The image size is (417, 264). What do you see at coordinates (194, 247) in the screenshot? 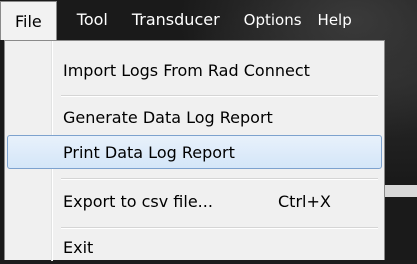
I see `menu-item-exit: Exit` at bounding box center [194, 247].